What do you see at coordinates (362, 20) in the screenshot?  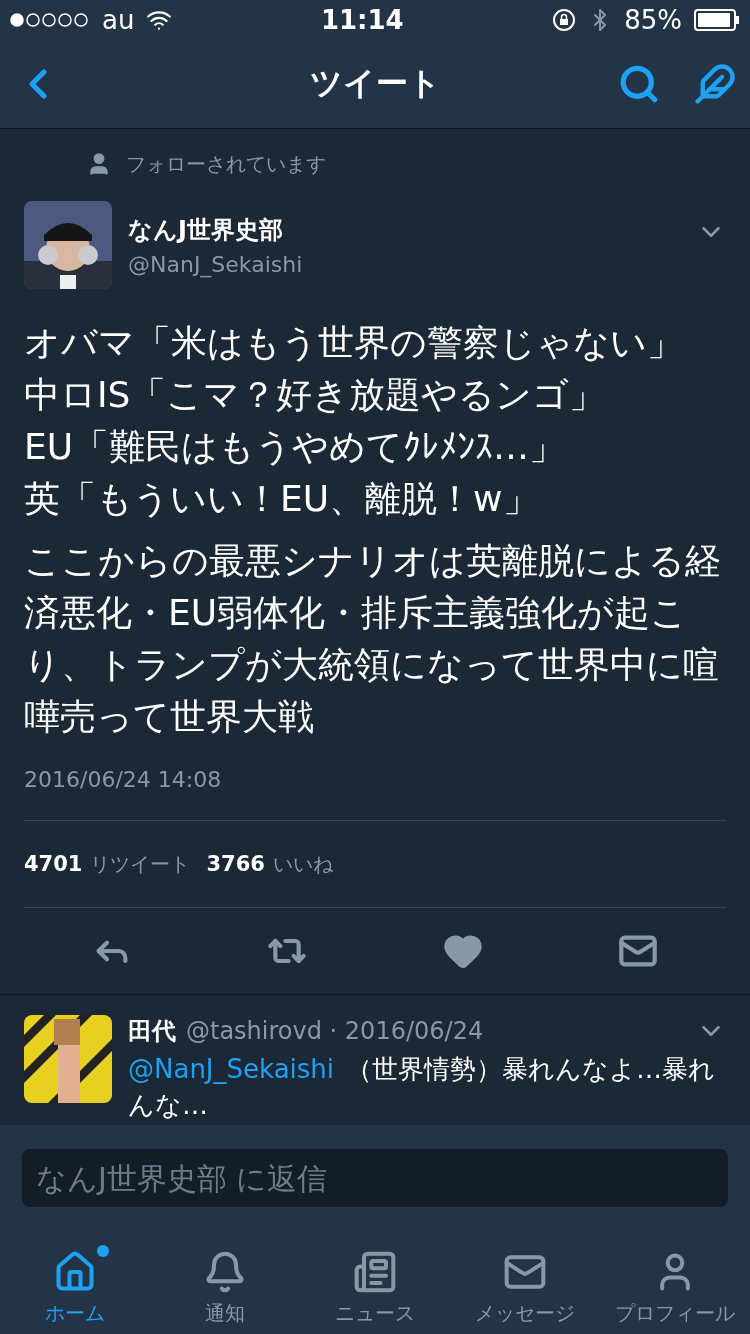 I see `clock-time: 11:14` at bounding box center [362, 20].